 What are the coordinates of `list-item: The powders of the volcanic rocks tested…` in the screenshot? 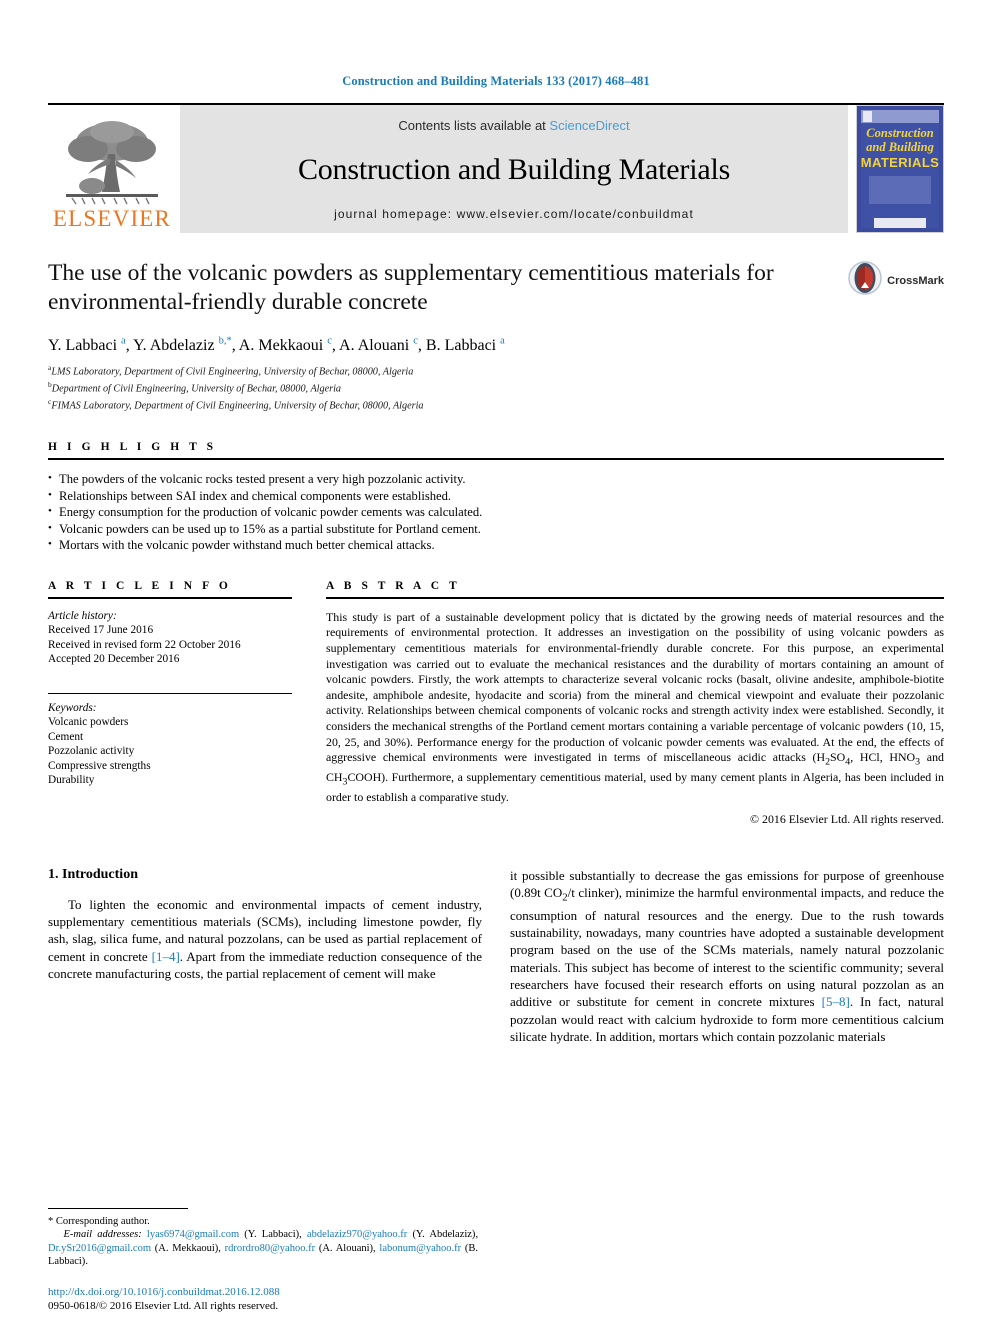 It's located at (496, 479).